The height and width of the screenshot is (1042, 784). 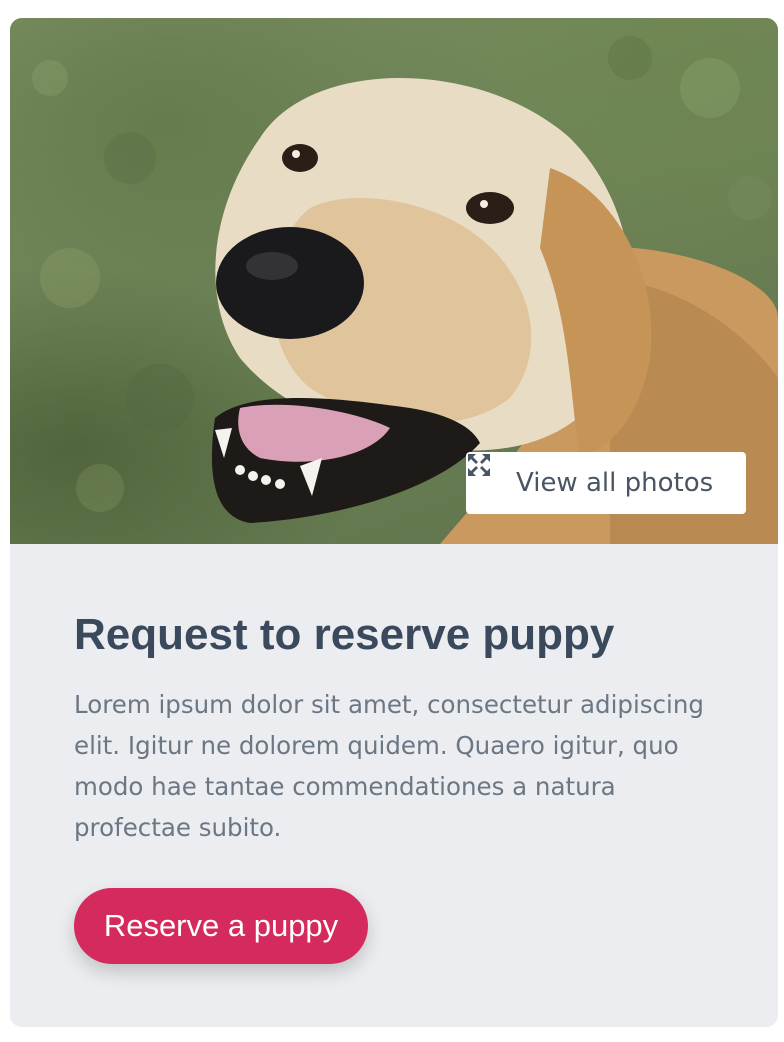 What do you see at coordinates (344, 634) in the screenshot?
I see `card-title: Request to reserve puppy` at bounding box center [344, 634].